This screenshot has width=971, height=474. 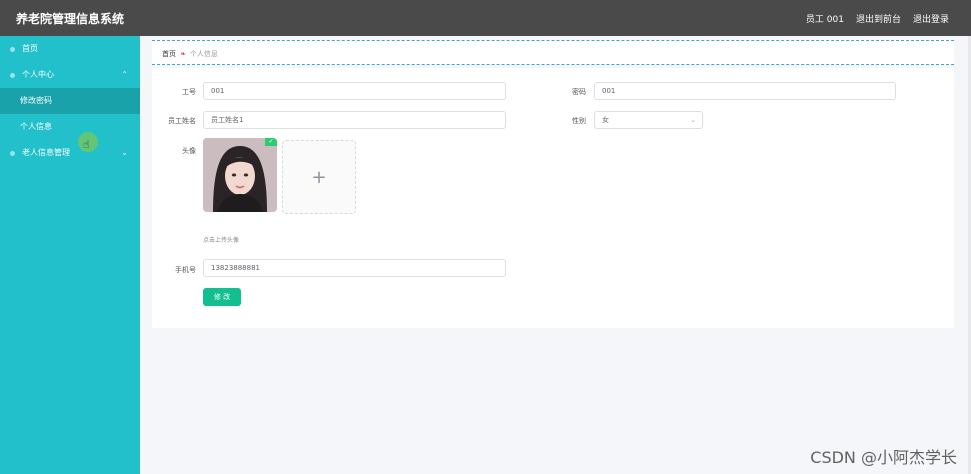 What do you see at coordinates (70, 49) in the screenshot?
I see `sidebar-item-home: 首页` at bounding box center [70, 49].